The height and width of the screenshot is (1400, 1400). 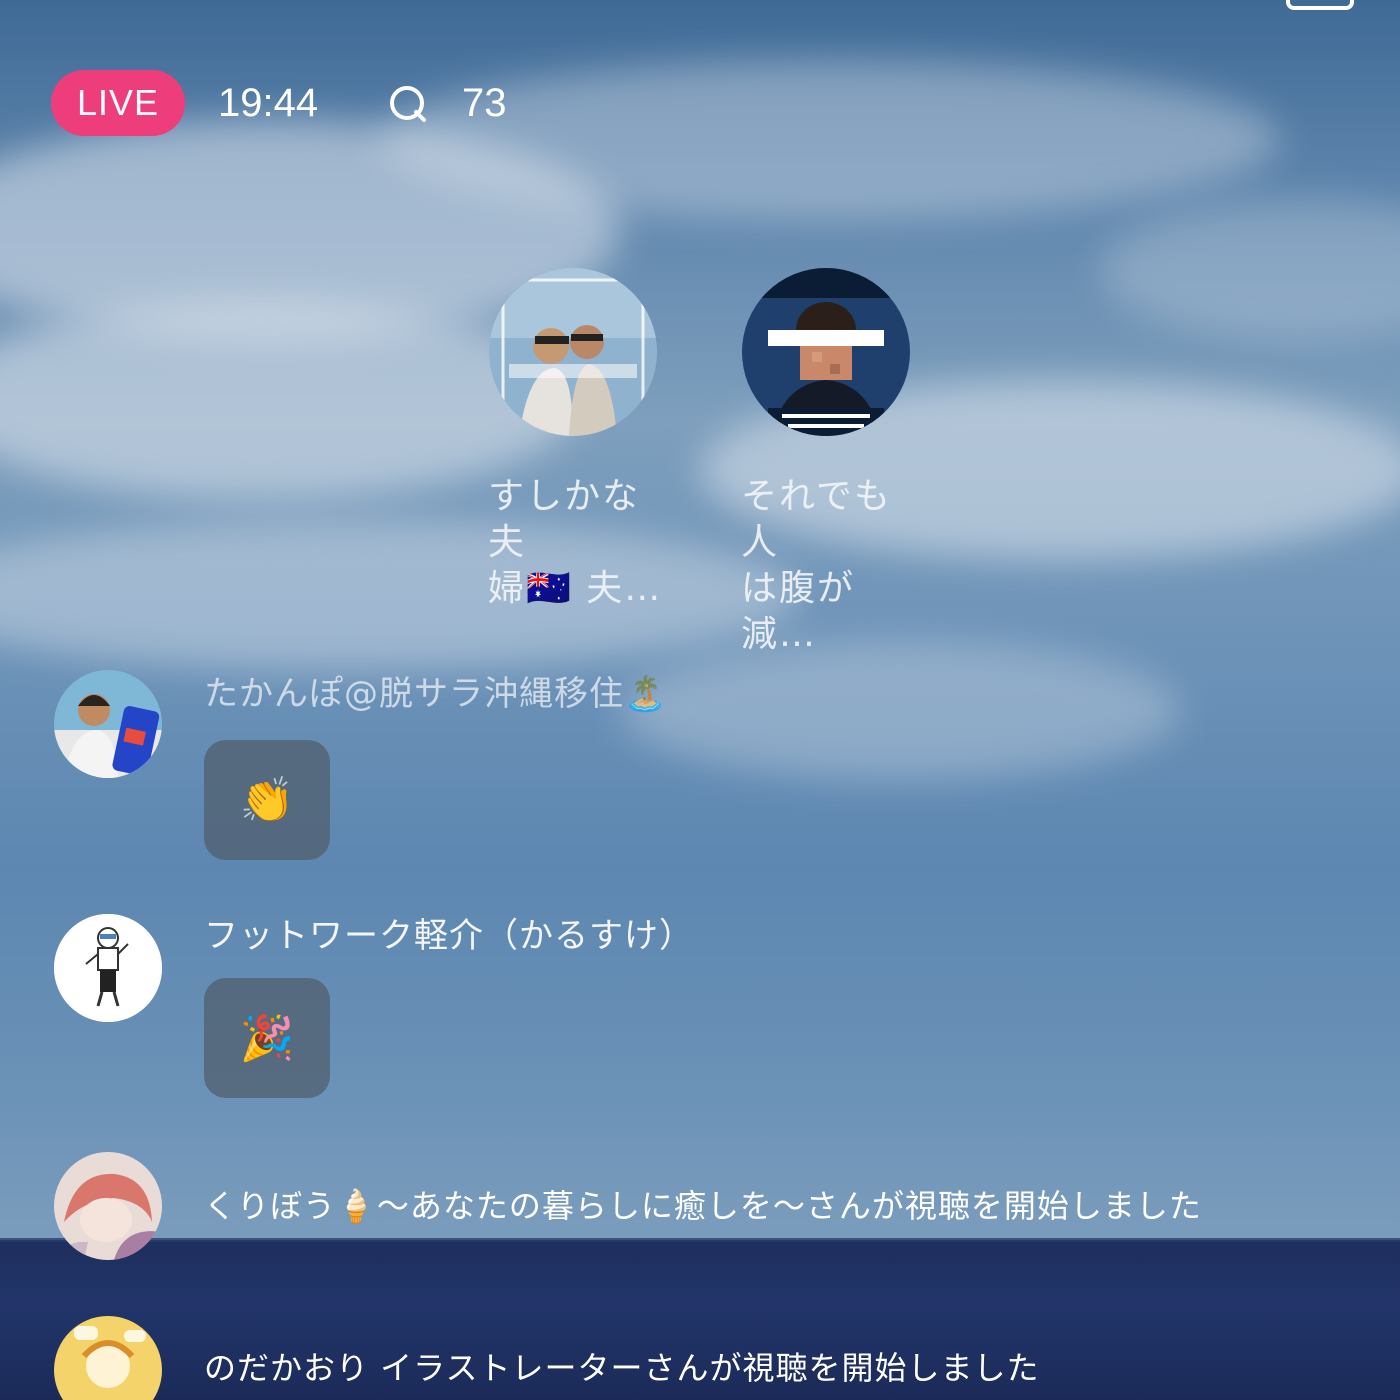 What do you see at coordinates (267, 1038) in the screenshot?
I see `reaction-bubble: 🎉` at bounding box center [267, 1038].